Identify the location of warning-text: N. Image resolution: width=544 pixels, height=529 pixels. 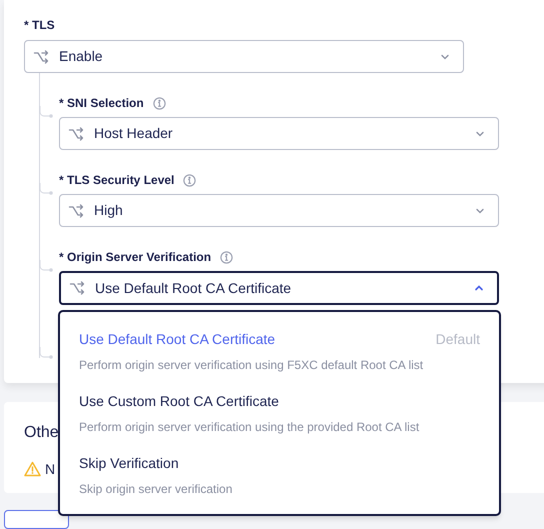
(50, 469).